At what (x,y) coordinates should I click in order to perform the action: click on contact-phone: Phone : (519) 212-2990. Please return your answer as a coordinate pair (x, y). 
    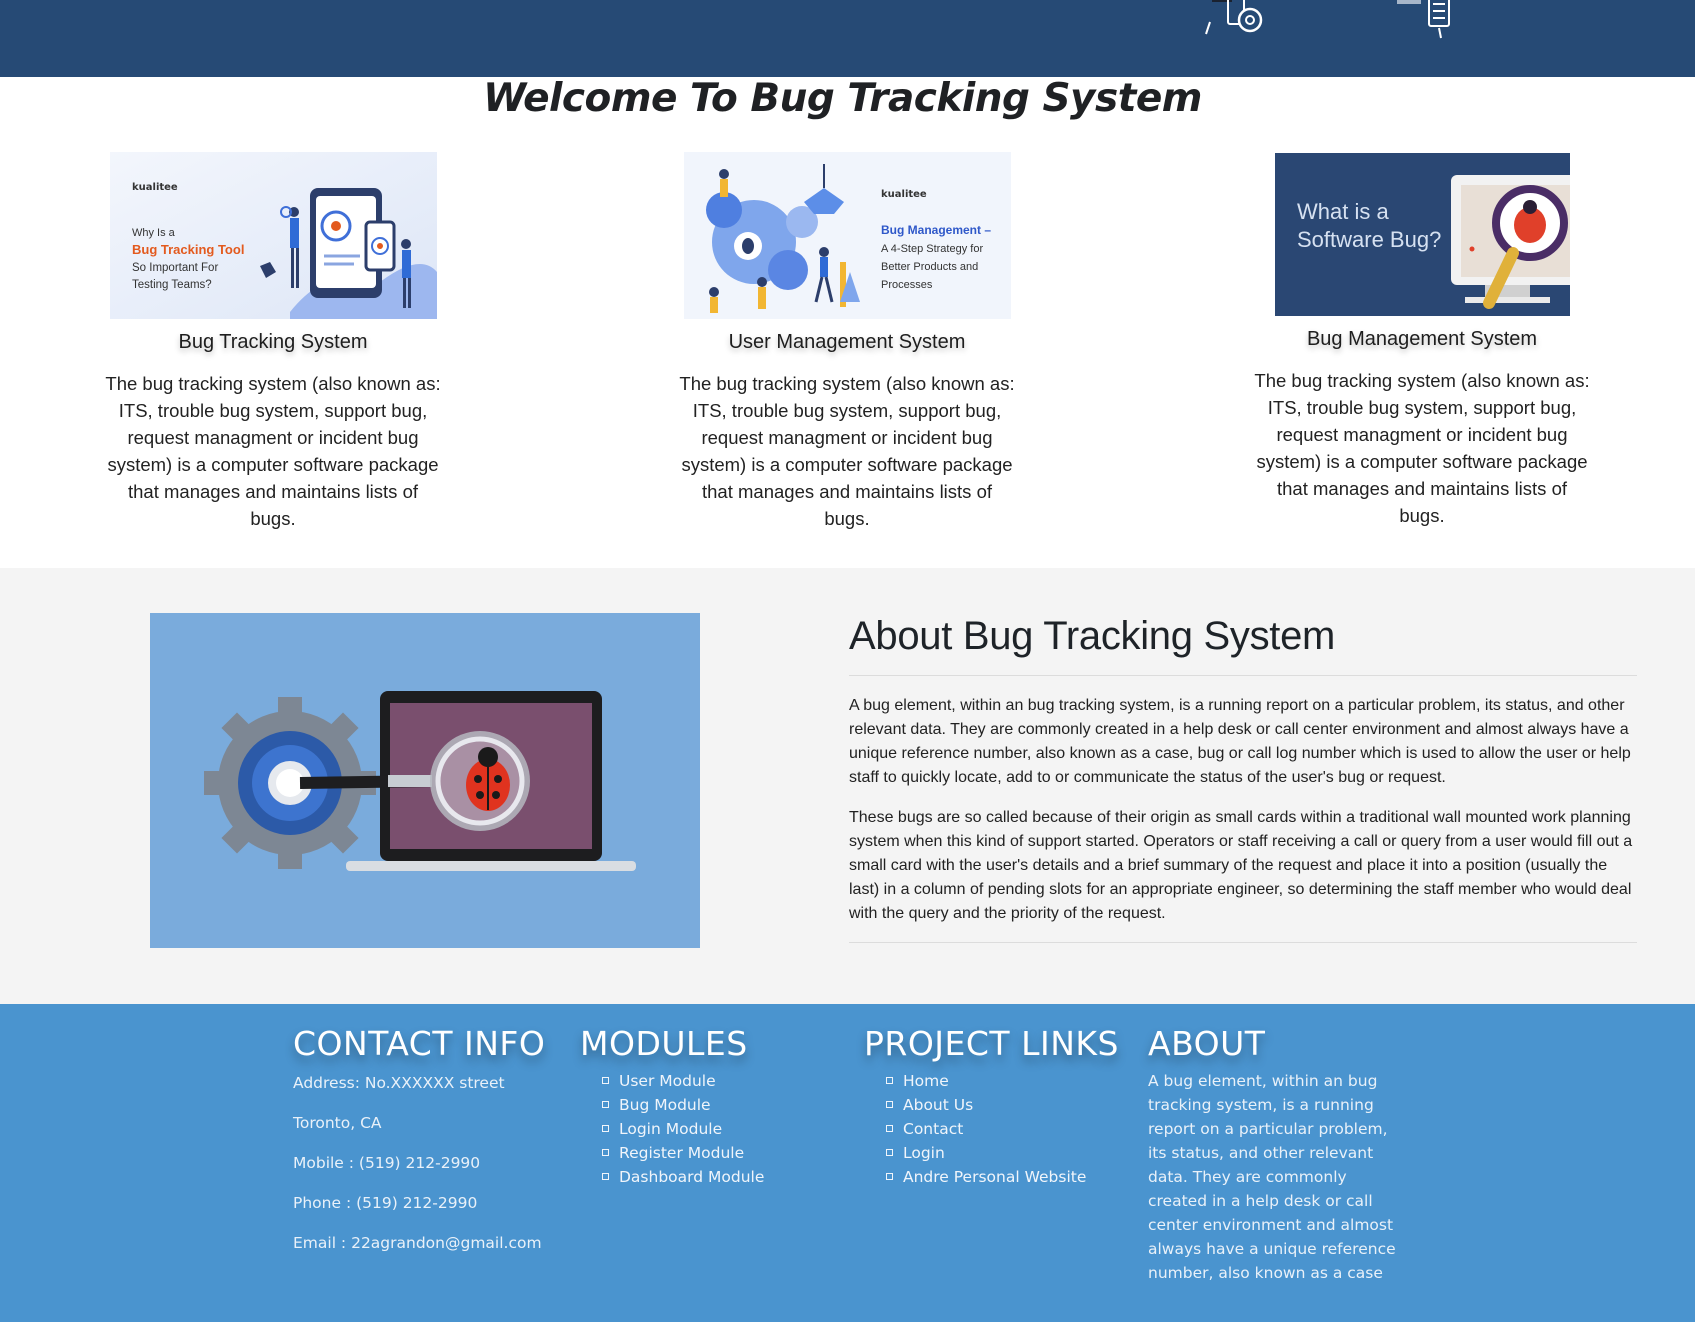
    Looking at the image, I should click on (385, 1203).